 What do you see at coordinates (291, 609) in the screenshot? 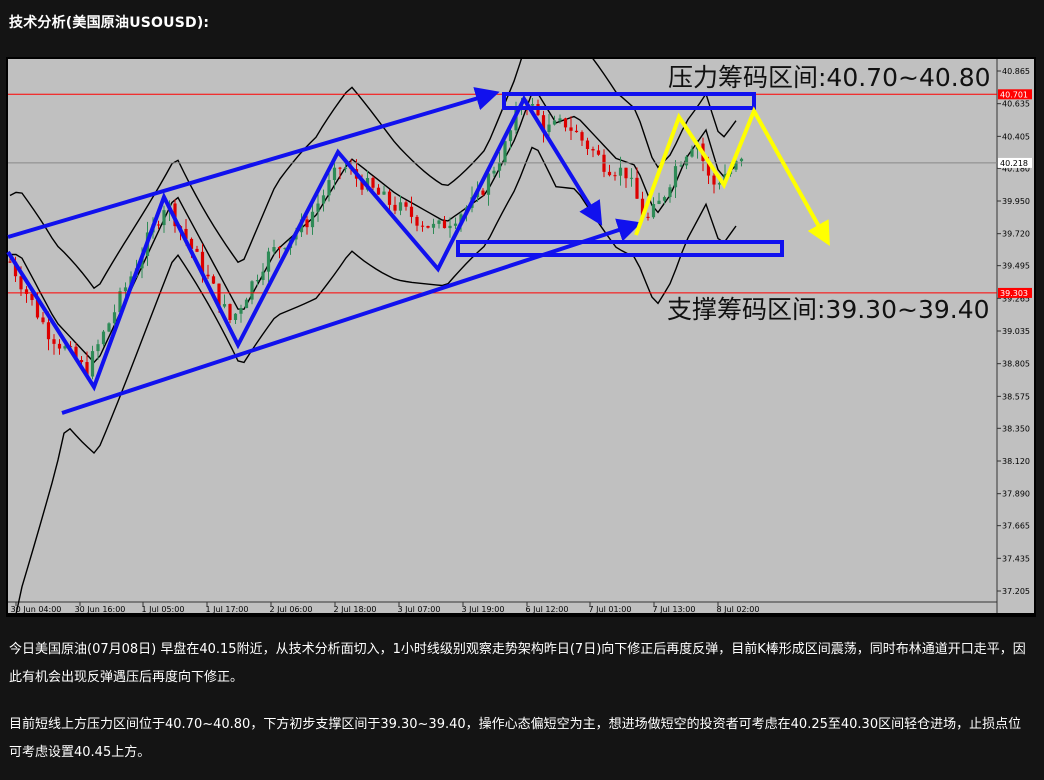
I see `x-tick-label: 2 Jul 06:00` at bounding box center [291, 609].